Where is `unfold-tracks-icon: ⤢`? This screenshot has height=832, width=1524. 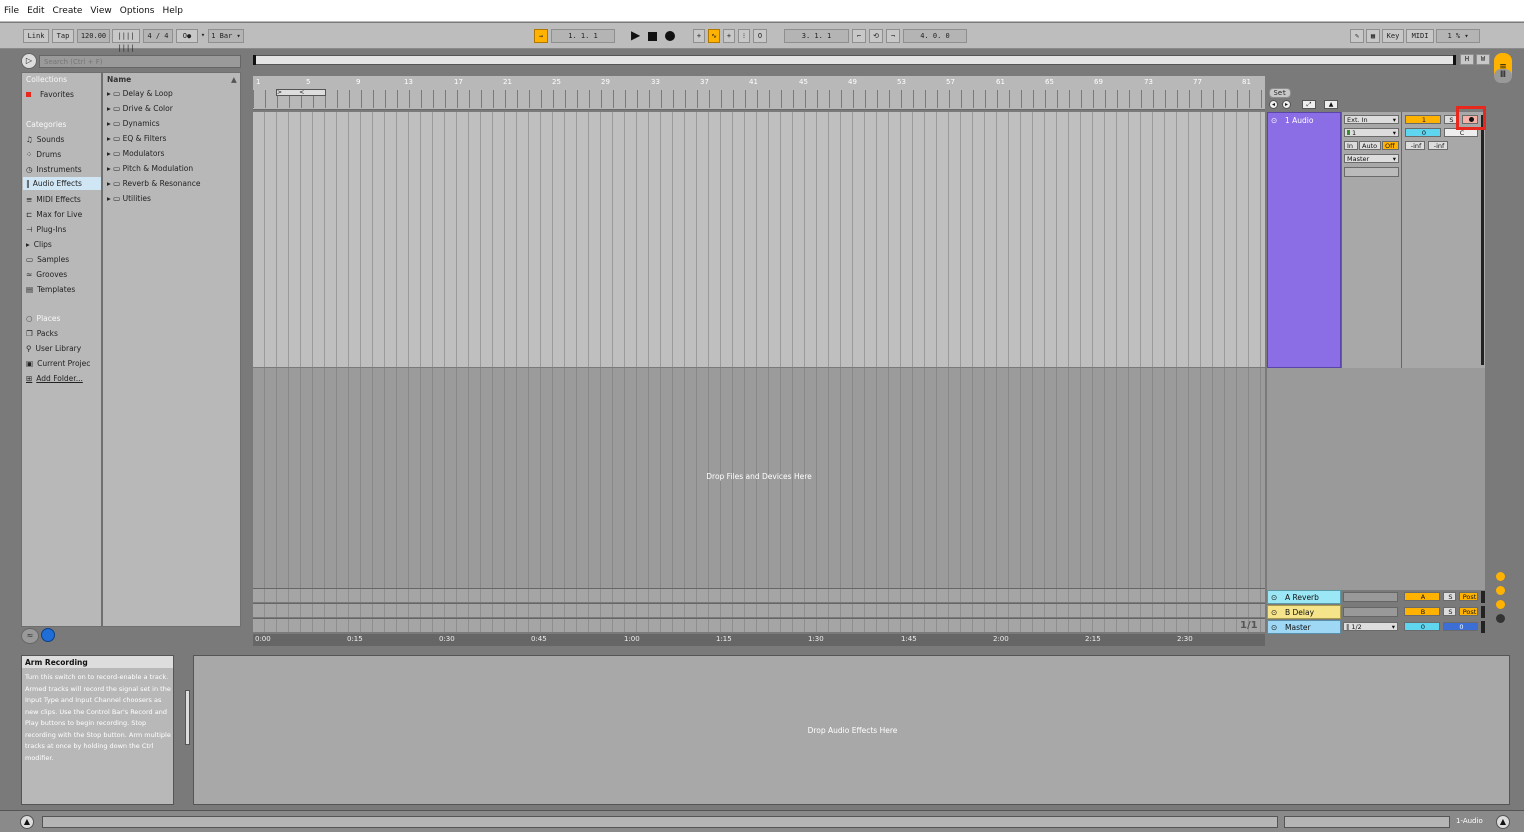 unfold-tracks-icon: ⤢ is located at coordinates (1309, 104).